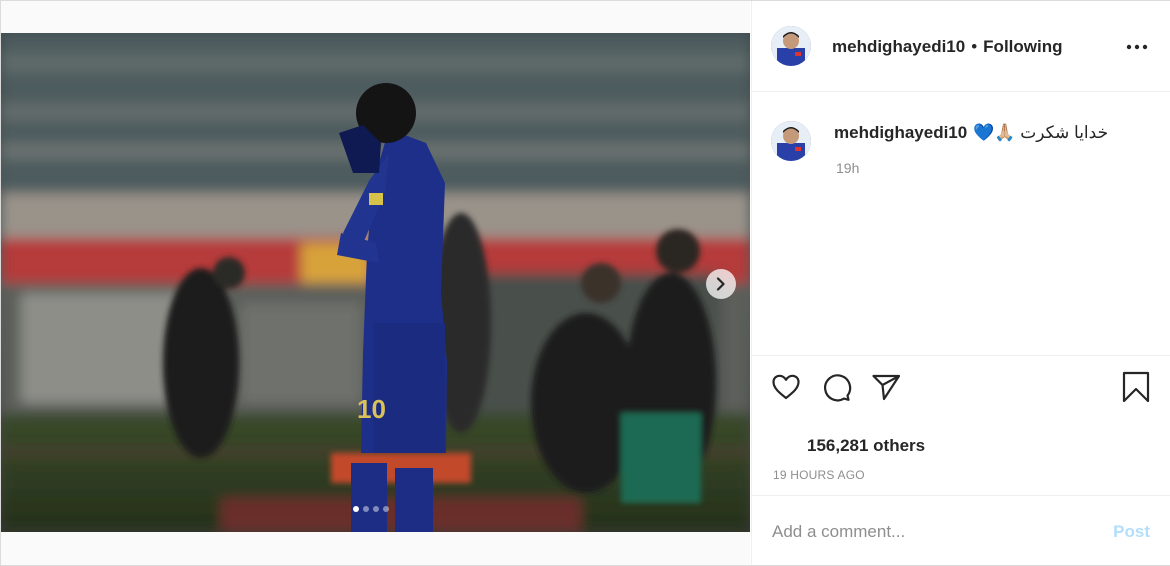  Describe the element at coordinates (847, 168) in the screenshot. I see `caption-timestamp: 19h` at that location.